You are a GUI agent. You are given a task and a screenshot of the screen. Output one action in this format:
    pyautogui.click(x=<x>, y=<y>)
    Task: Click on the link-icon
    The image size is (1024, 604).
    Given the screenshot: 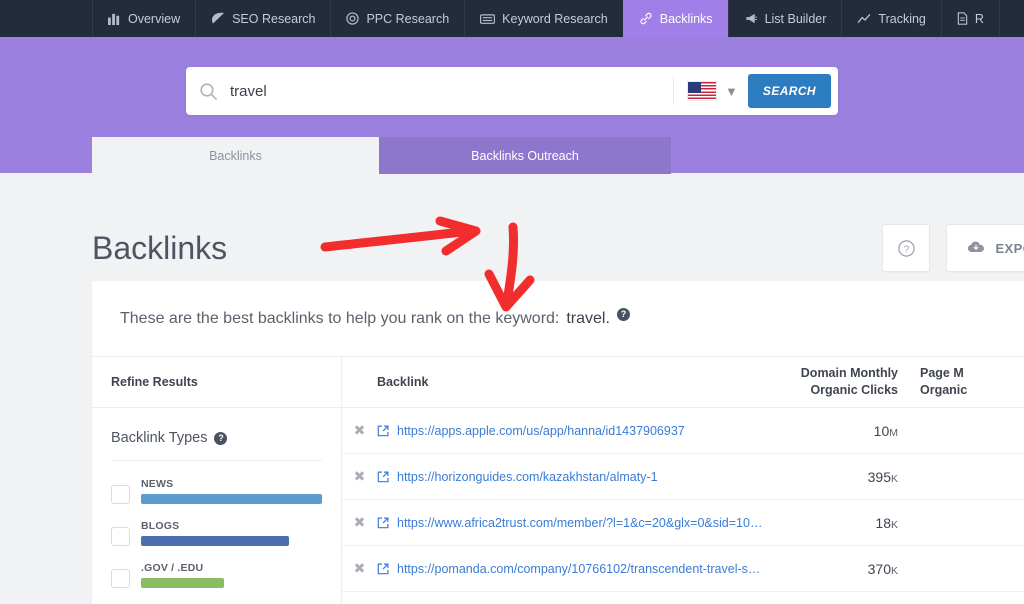 What is the action you would take?
    pyautogui.click(x=646, y=18)
    